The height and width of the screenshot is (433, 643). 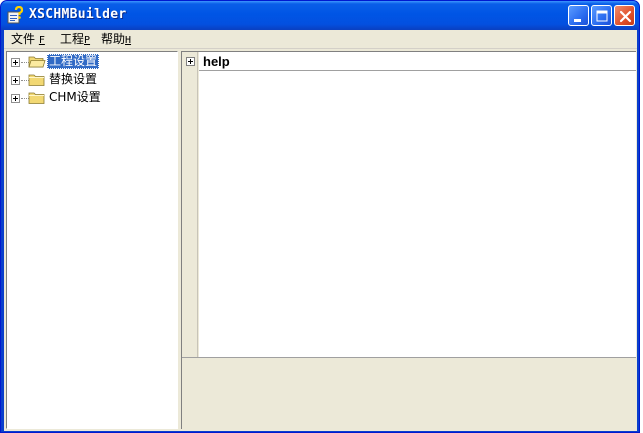 I want to click on open-folder-icon, so click(x=37, y=62).